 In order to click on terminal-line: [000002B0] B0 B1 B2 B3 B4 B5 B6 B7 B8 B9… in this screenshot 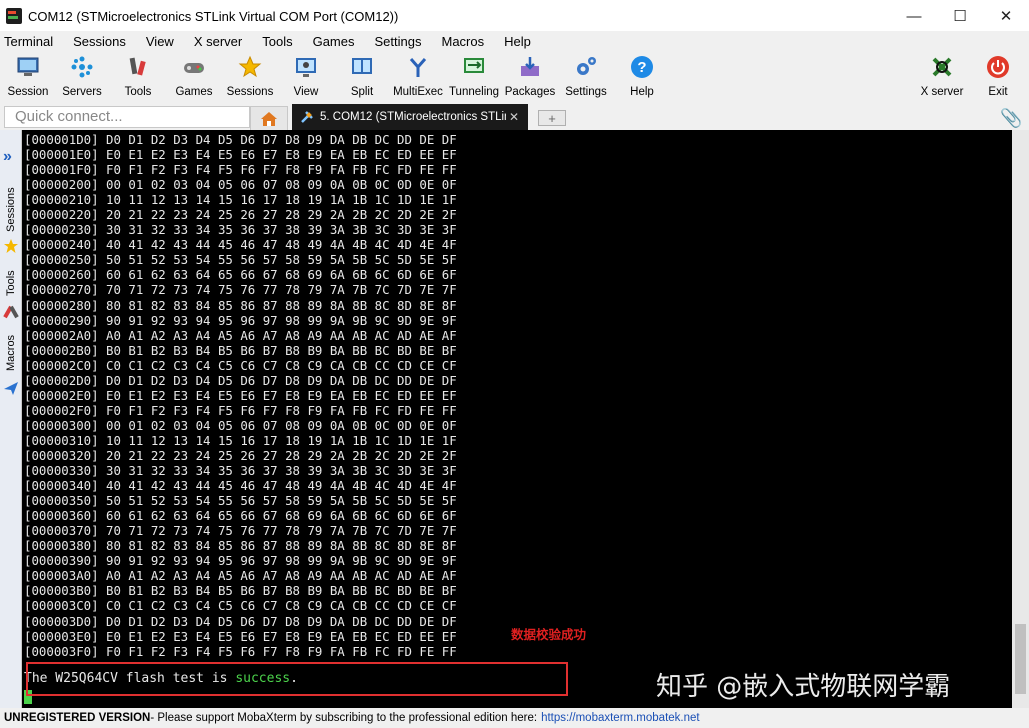, I will do `click(240, 350)`.